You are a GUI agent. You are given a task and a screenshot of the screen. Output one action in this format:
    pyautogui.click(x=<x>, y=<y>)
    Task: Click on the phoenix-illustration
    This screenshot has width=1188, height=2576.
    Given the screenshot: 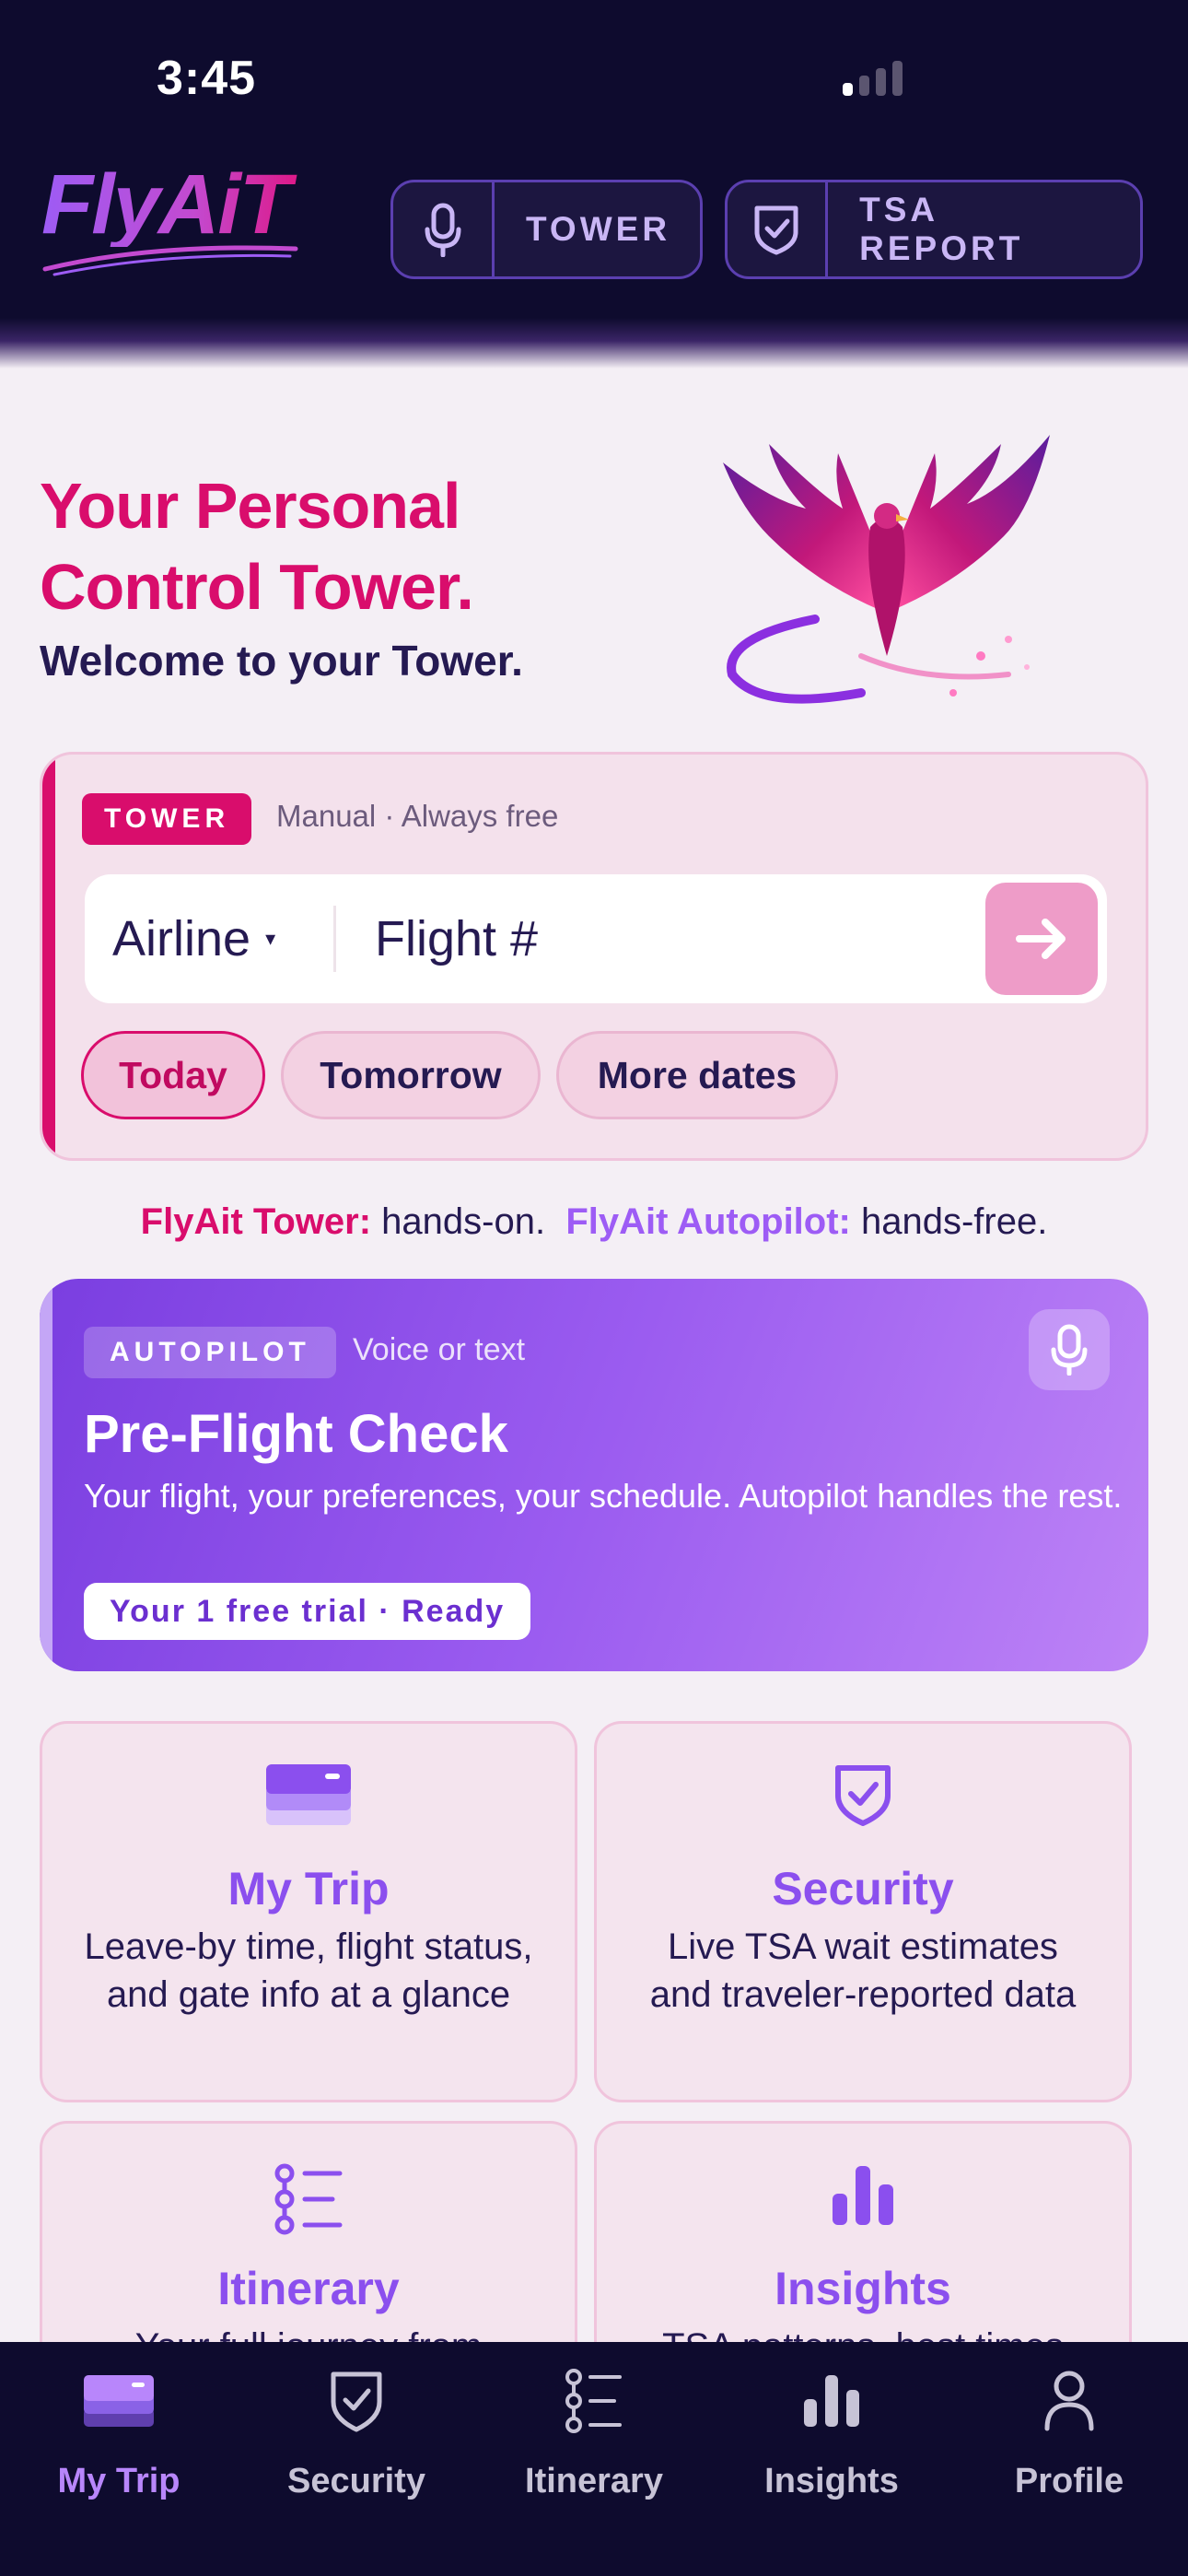 What is the action you would take?
    pyautogui.click(x=886, y=569)
    